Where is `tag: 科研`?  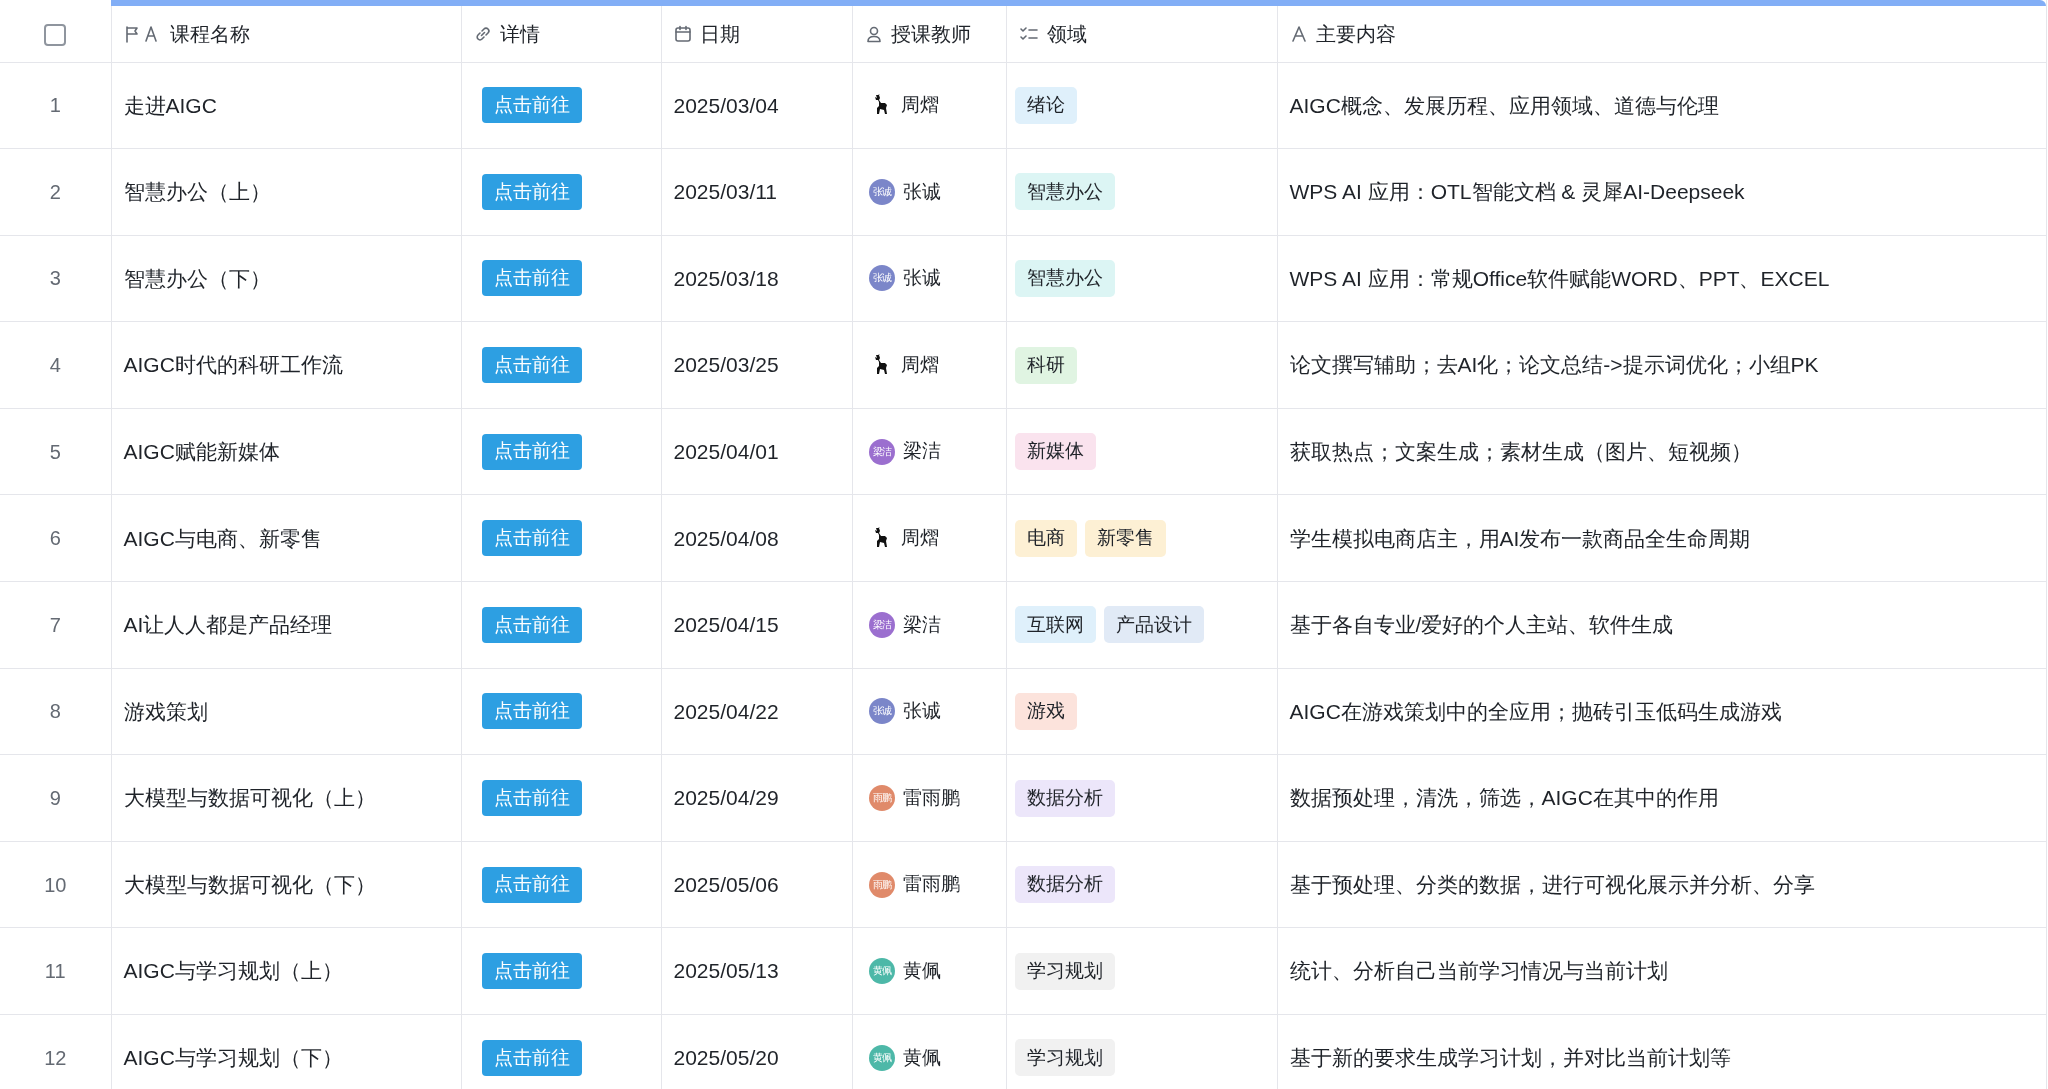
tag: 科研 is located at coordinates (1045, 365).